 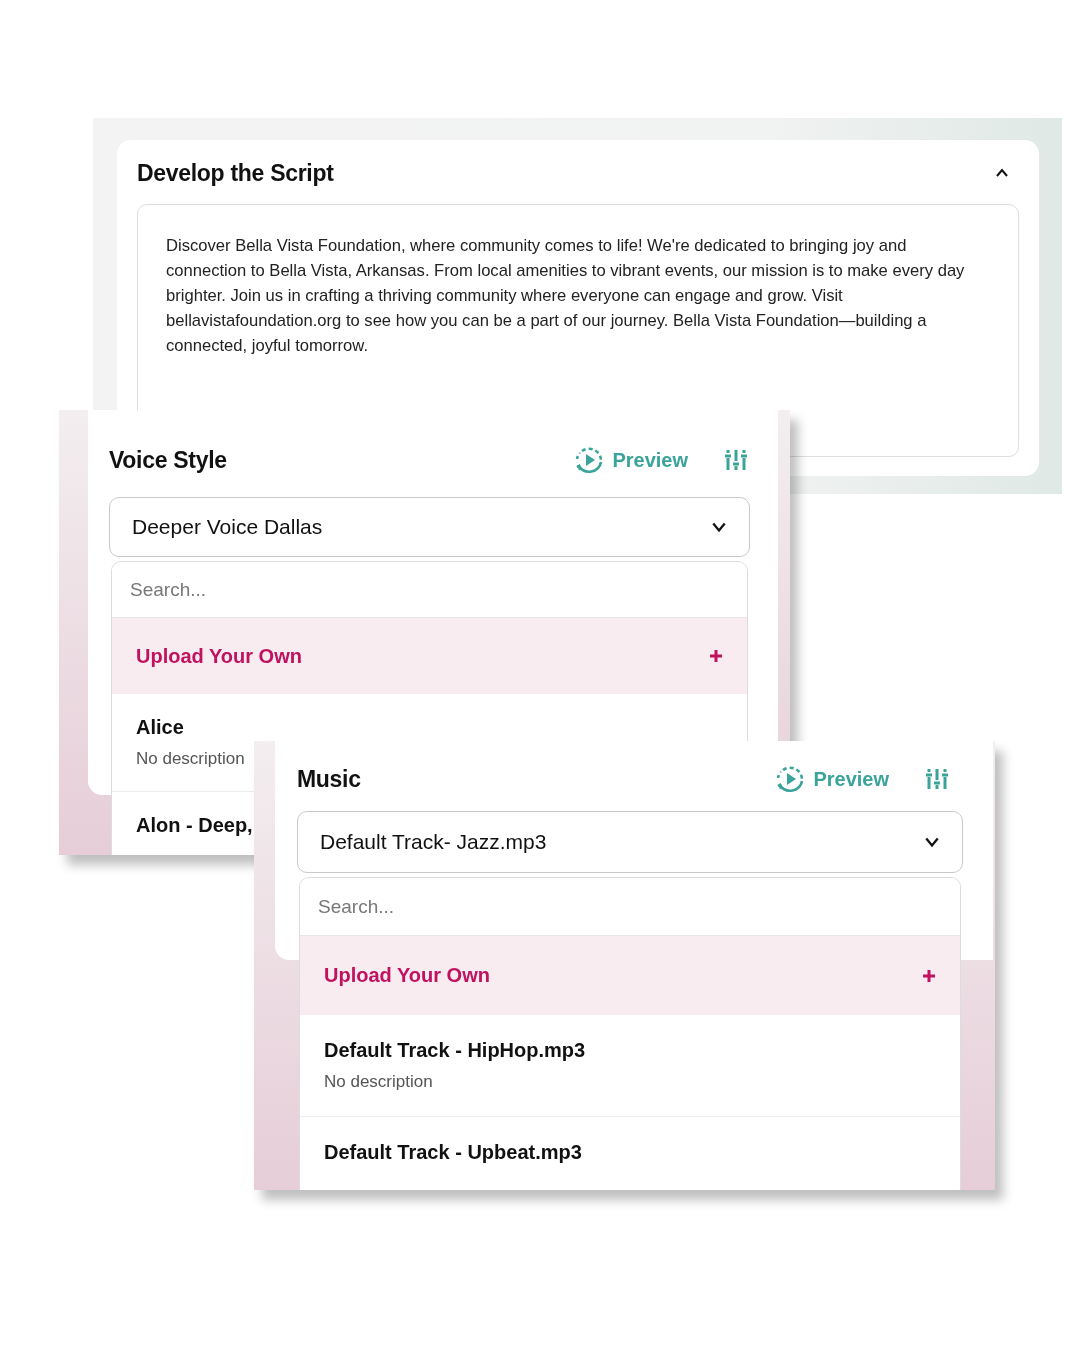 What do you see at coordinates (566, 296) in the screenshot?
I see `script-text: Discover Bella Vista Foundation, where community comes to life! We're dedicated to bringing joy and connection to Bella Vista, Arkansas. From local amenities to vibrant events, our mission is to make every day brighter. Join us in crafting a thriving community where everyone can engage and grow. Visit bellavistafoundation.org to see how you can be a part of our journey. Bella Vista Foundation—building a connected, joyful tomorrow.` at bounding box center [566, 296].